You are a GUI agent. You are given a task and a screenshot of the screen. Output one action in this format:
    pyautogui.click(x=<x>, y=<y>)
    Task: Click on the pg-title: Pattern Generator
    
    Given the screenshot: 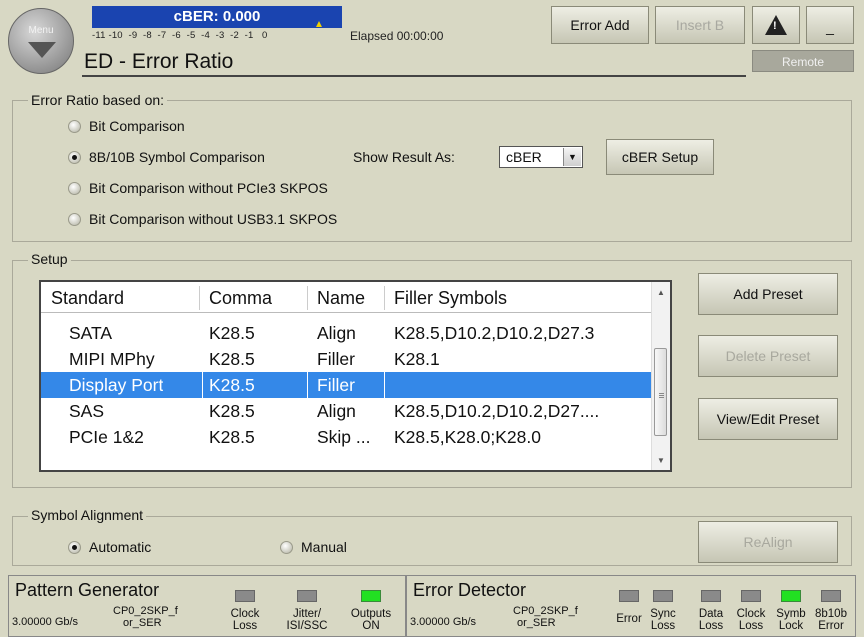 What is the action you would take?
    pyautogui.click(x=87, y=590)
    